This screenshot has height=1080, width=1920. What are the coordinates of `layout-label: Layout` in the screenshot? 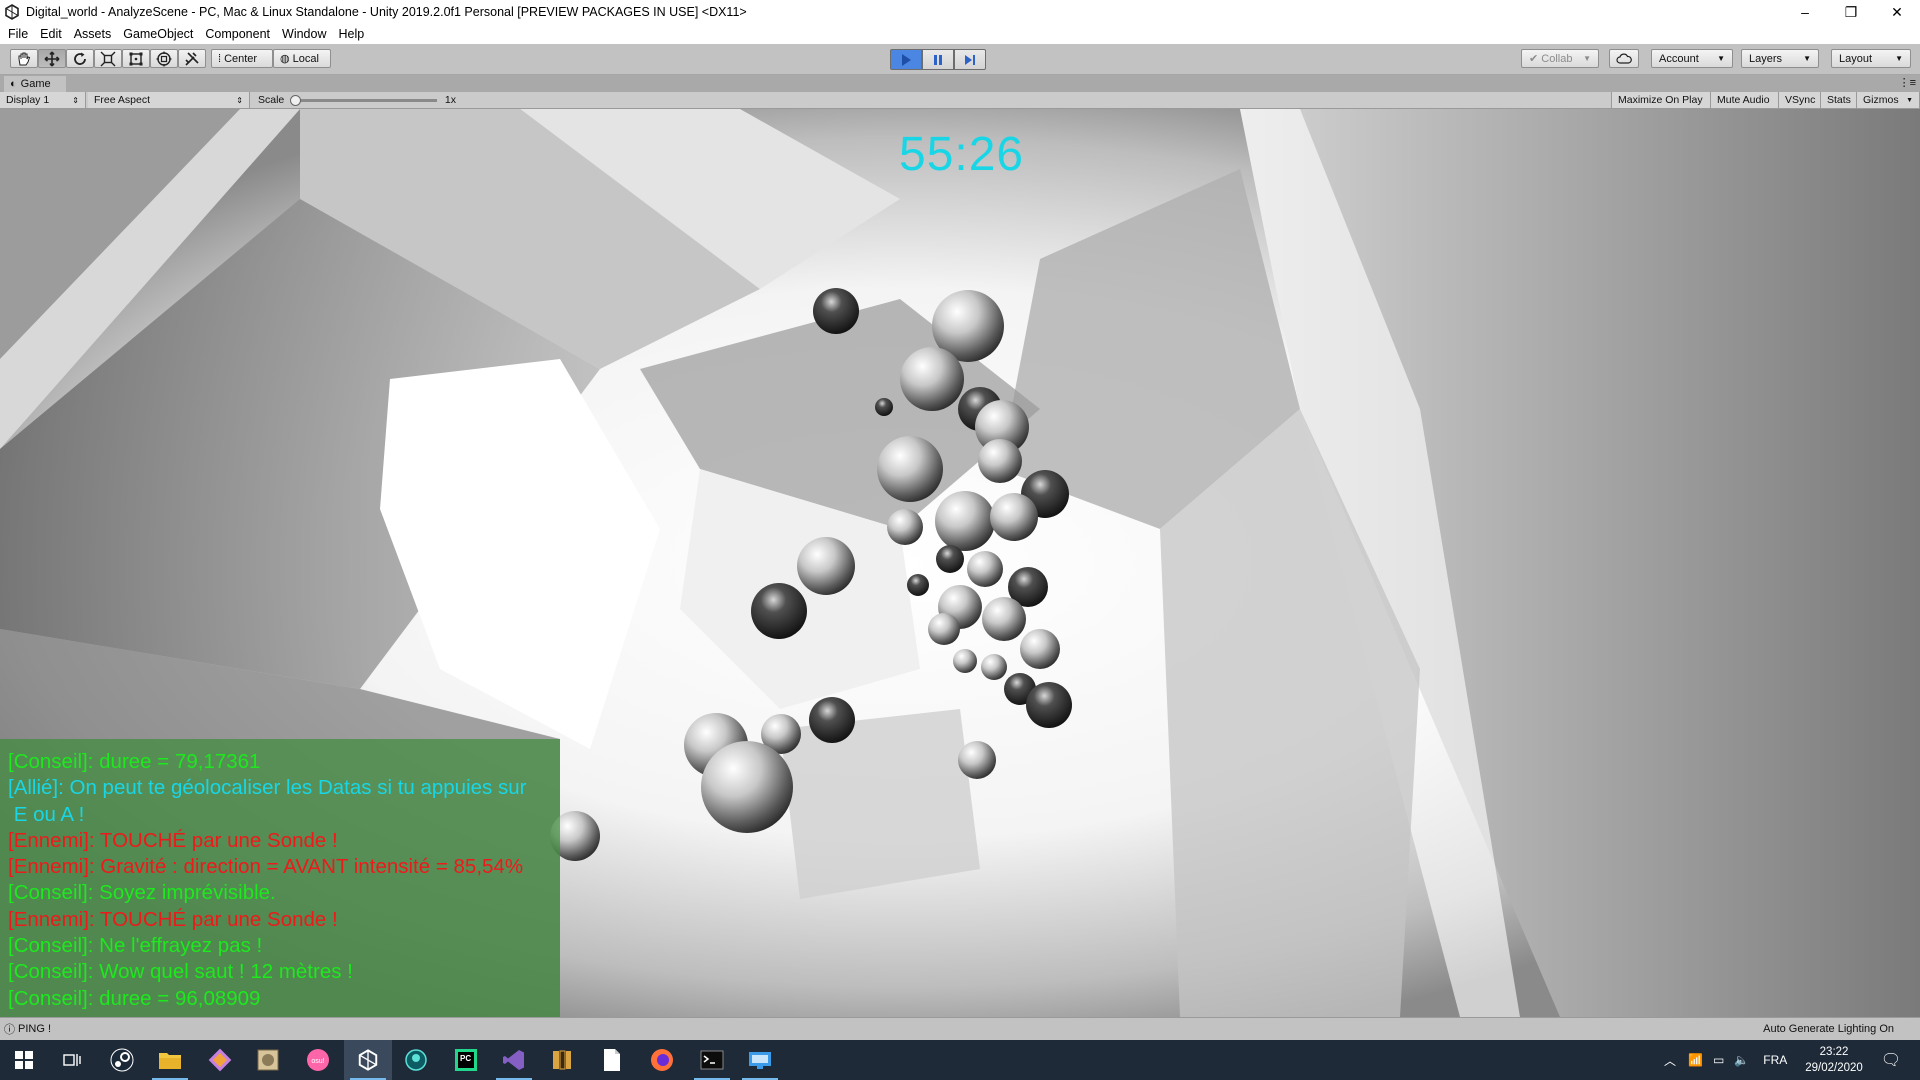 It's located at (1856, 58).